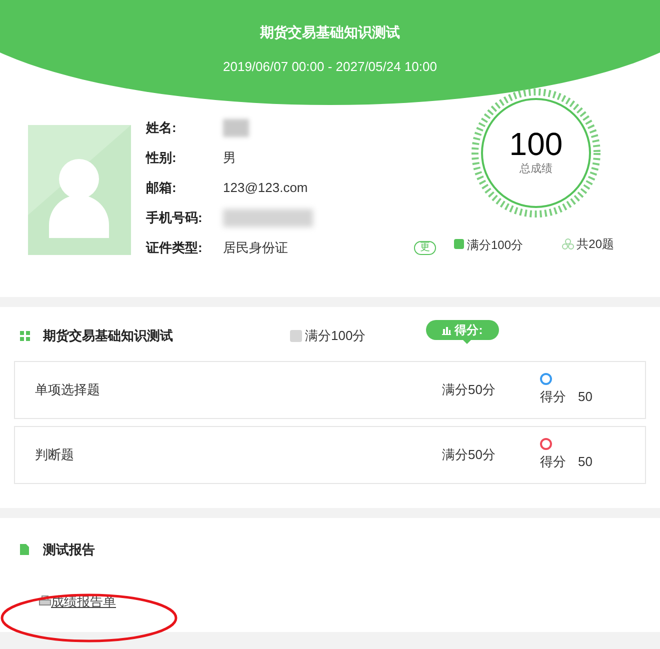  What do you see at coordinates (45, 601) in the screenshot?
I see `printer-icon` at bounding box center [45, 601].